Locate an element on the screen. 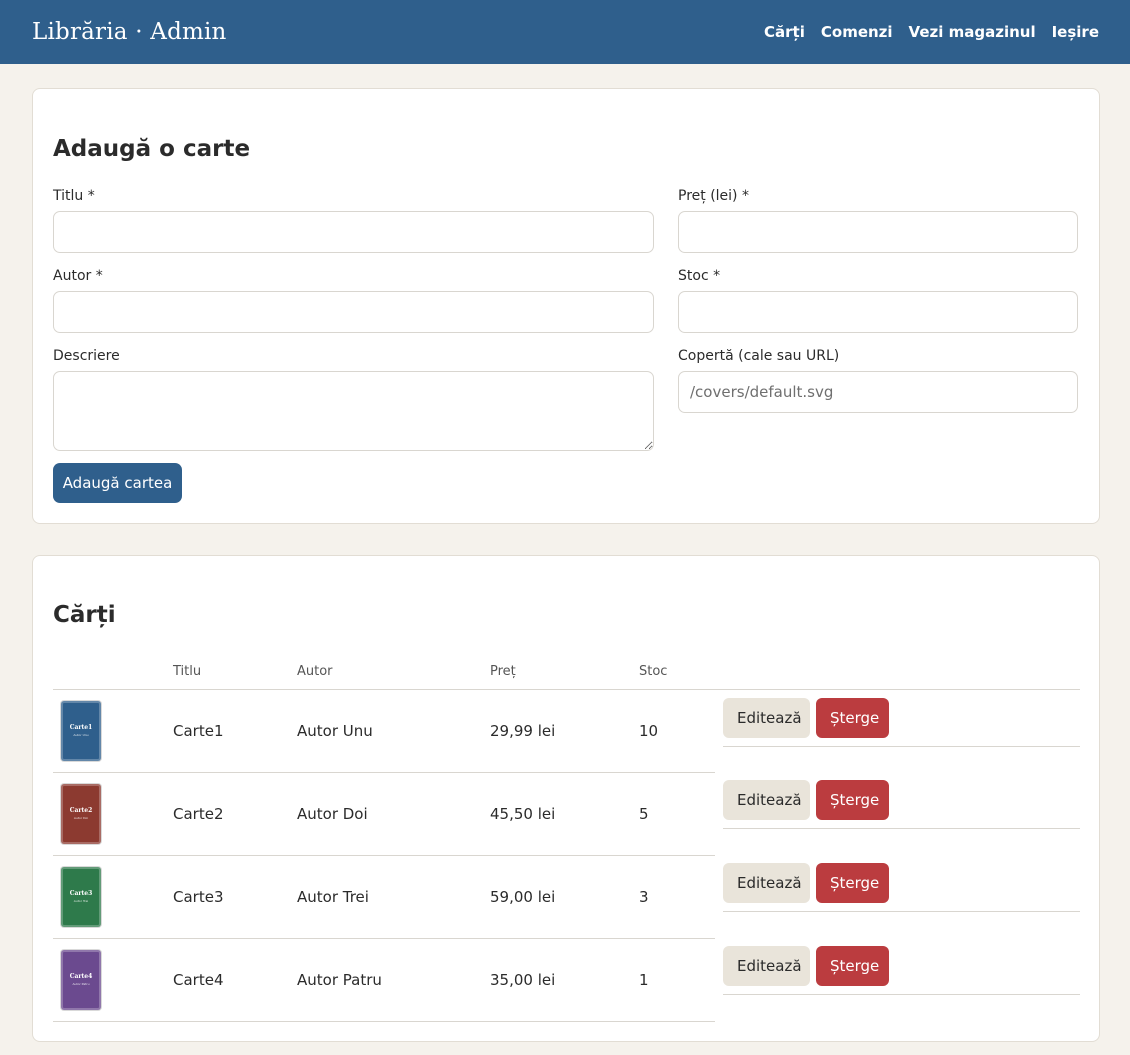 The image size is (1130, 1055). book-title: Carte2 is located at coordinates (235, 814).